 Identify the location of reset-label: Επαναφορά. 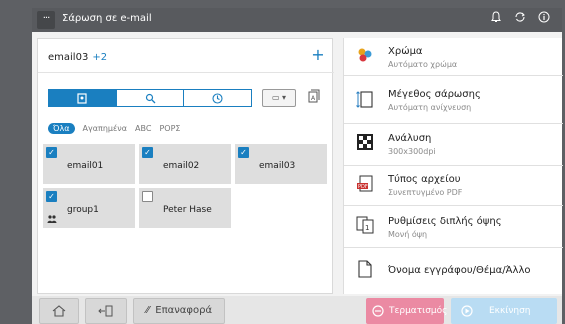
(184, 310).